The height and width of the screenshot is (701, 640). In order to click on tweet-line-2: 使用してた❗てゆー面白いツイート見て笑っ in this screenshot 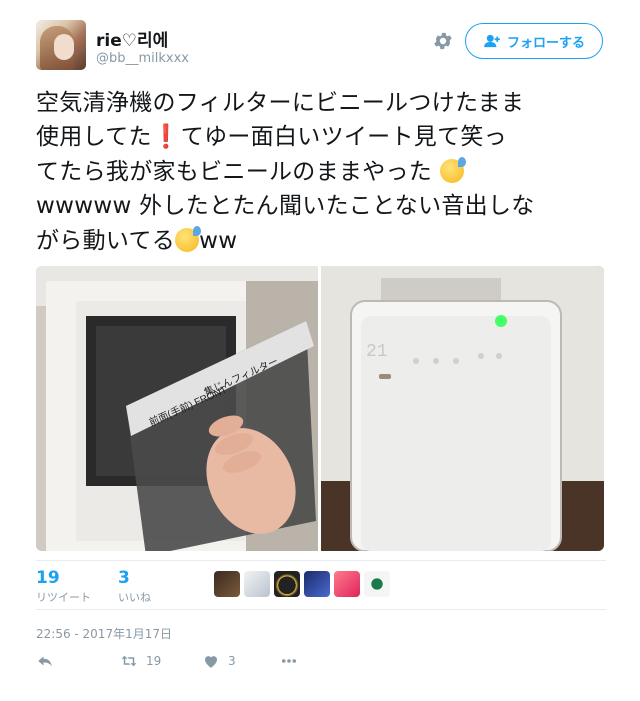, I will do `click(271, 137)`.